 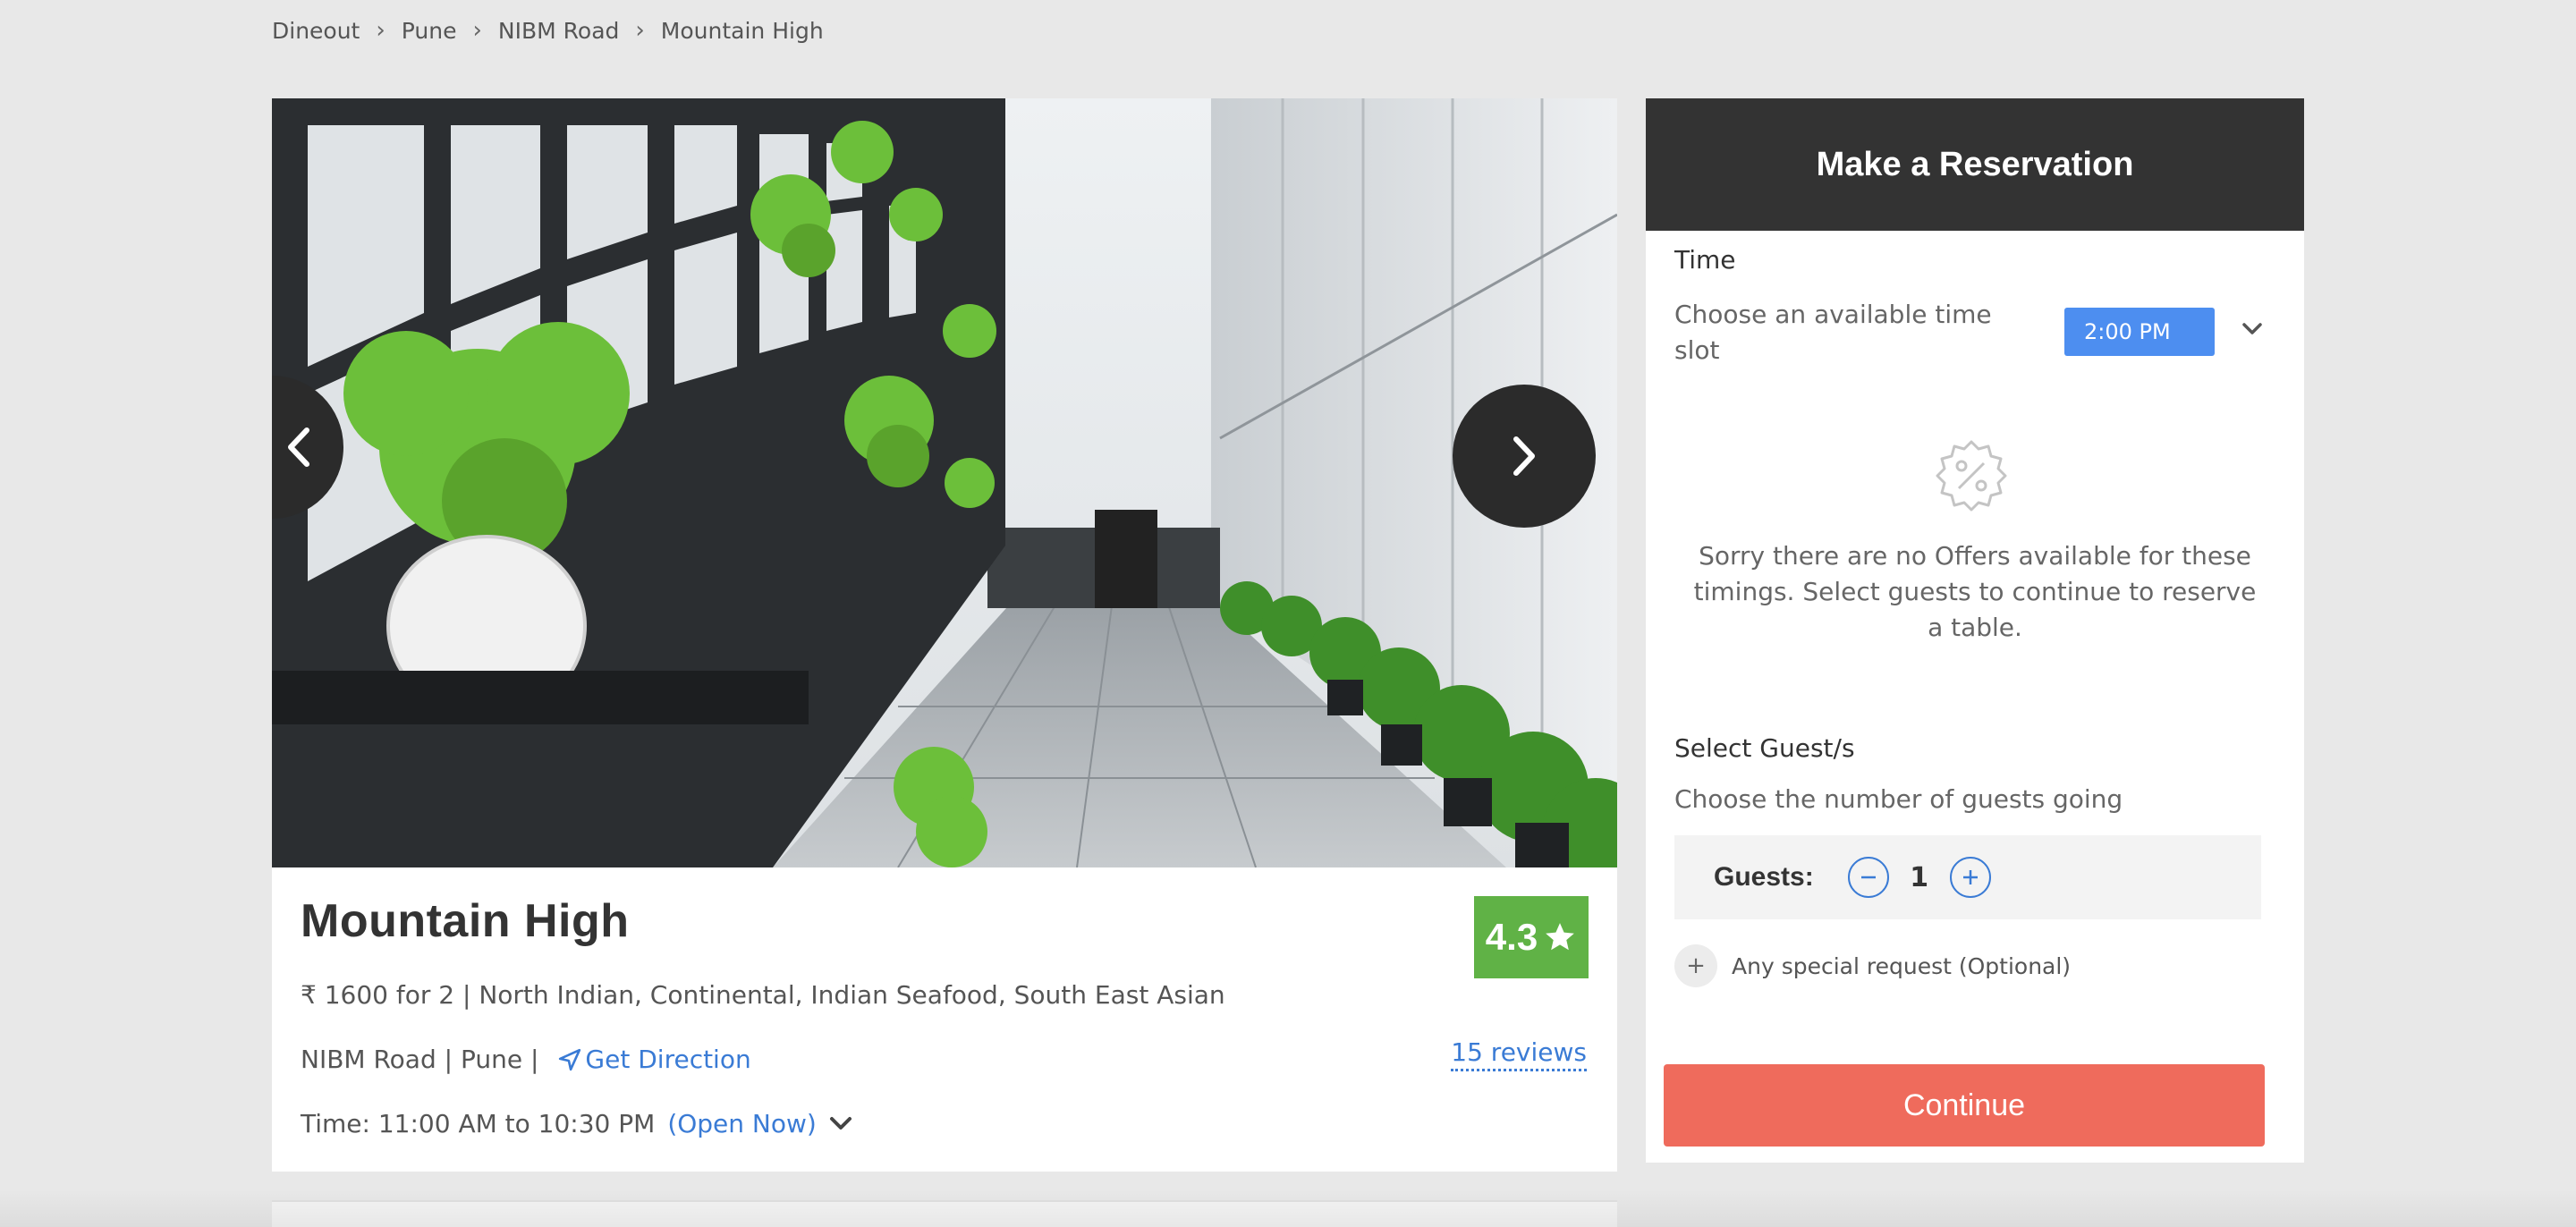 I want to click on rating-value: 4.3, so click(x=1511, y=937).